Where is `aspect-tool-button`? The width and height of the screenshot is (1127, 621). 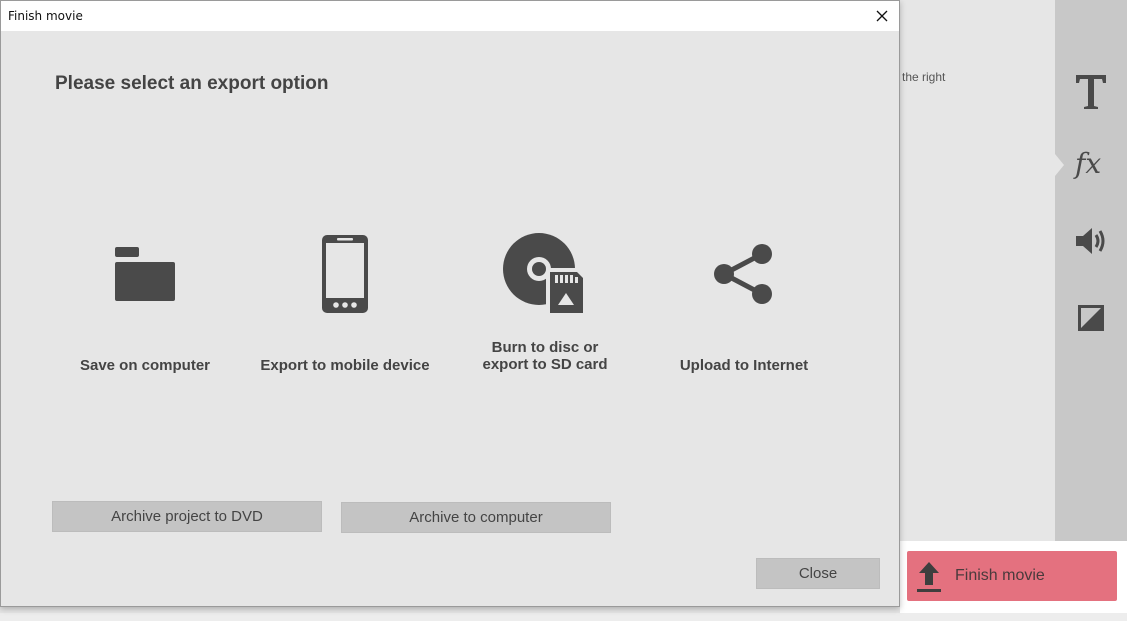 aspect-tool-button is located at coordinates (1091, 318).